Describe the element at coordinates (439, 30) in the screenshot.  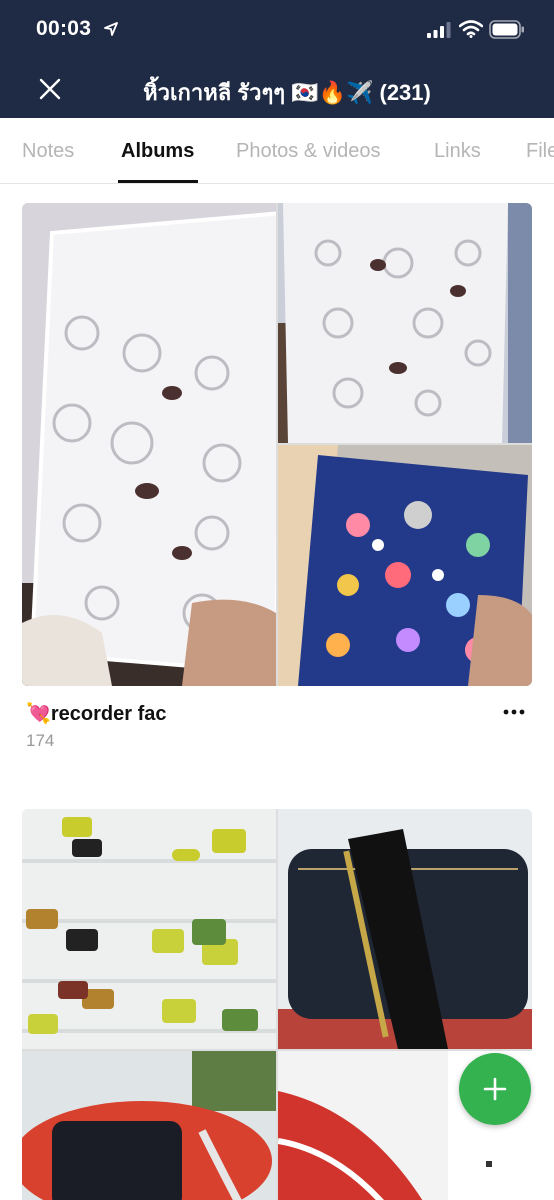
I see `cellular-signal-icon` at that location.